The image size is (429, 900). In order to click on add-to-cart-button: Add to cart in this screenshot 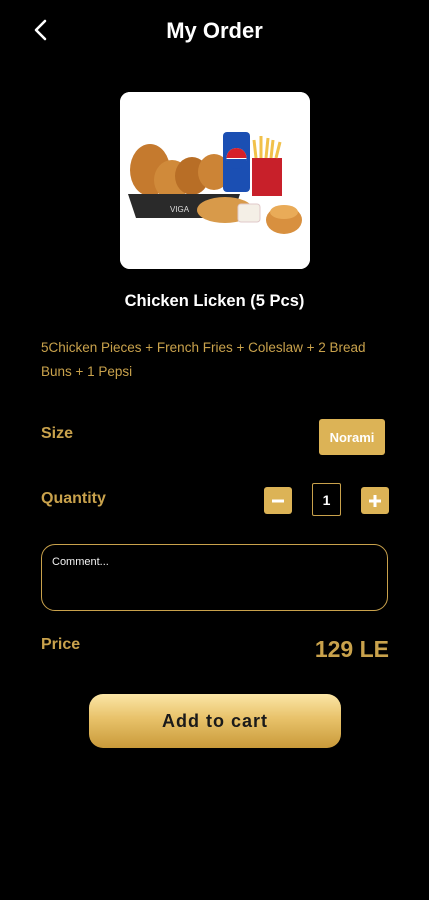, I will do `click(215, 721)`.